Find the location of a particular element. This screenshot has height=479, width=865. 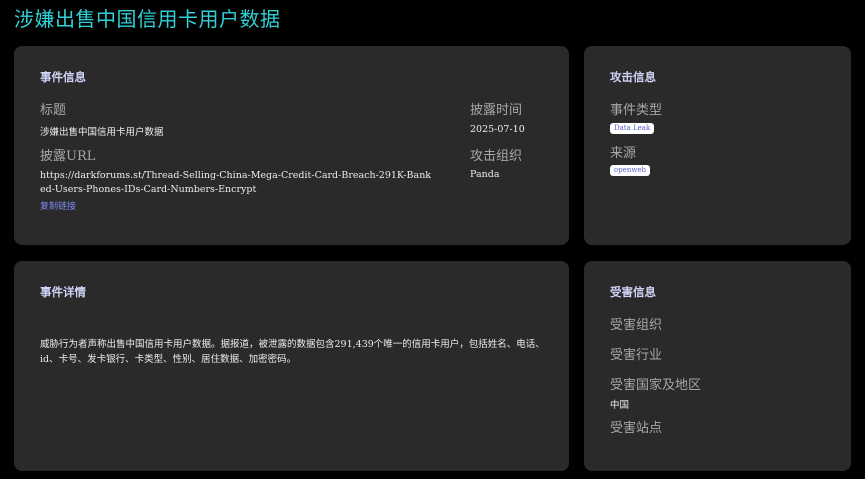

page-title: 涉嫌出售中国信用卡用户数据 is located at coordinates (147, 19).